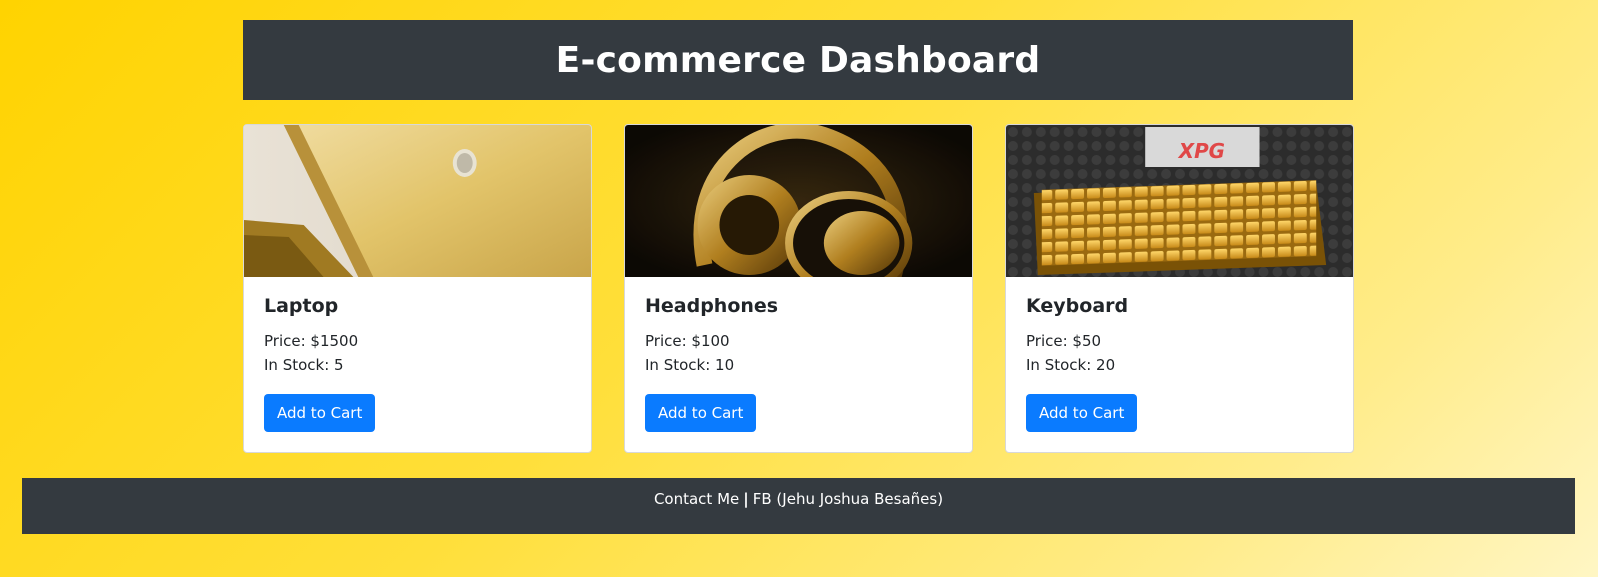 Image resolution: width=1598 pixels, height=577 pixels. I want to click on product-price: Price: $100, so click(687, 341).